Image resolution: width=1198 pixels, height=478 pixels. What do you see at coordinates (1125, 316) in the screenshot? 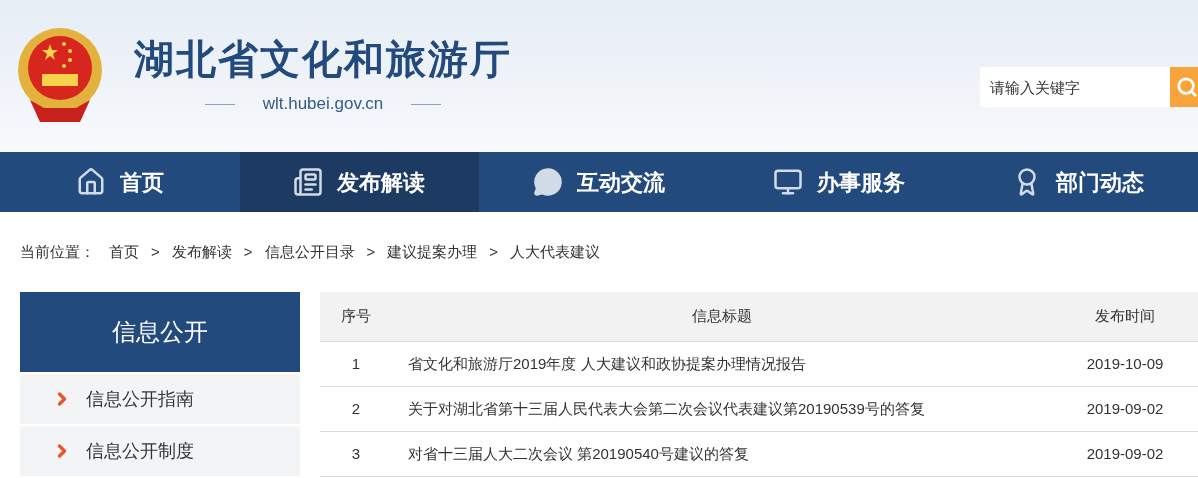
I see `column-header: 发布时间` at bounding box center [1125, 316].